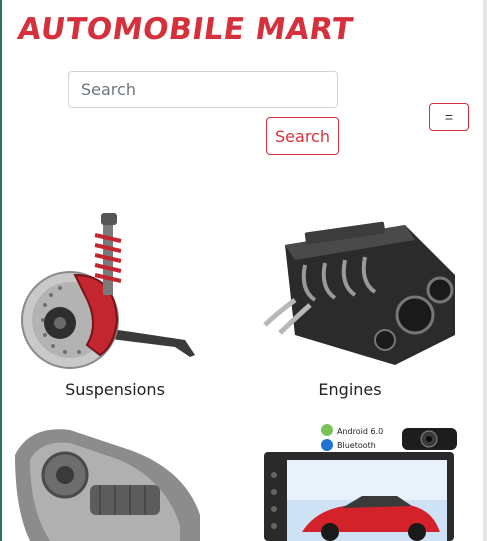  Describe the element at coordinates (115, 389) in the screenshot. I see `category-label: Suspensions` at that location.